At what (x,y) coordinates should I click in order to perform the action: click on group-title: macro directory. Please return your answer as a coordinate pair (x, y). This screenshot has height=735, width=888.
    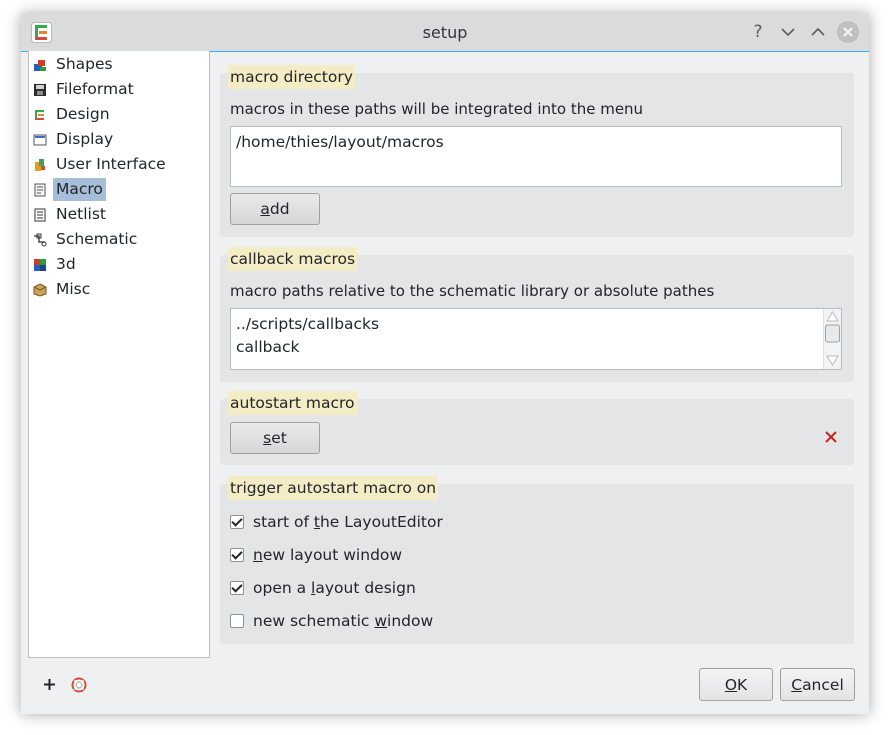
    Looking at the image, I should click on (291, 77).